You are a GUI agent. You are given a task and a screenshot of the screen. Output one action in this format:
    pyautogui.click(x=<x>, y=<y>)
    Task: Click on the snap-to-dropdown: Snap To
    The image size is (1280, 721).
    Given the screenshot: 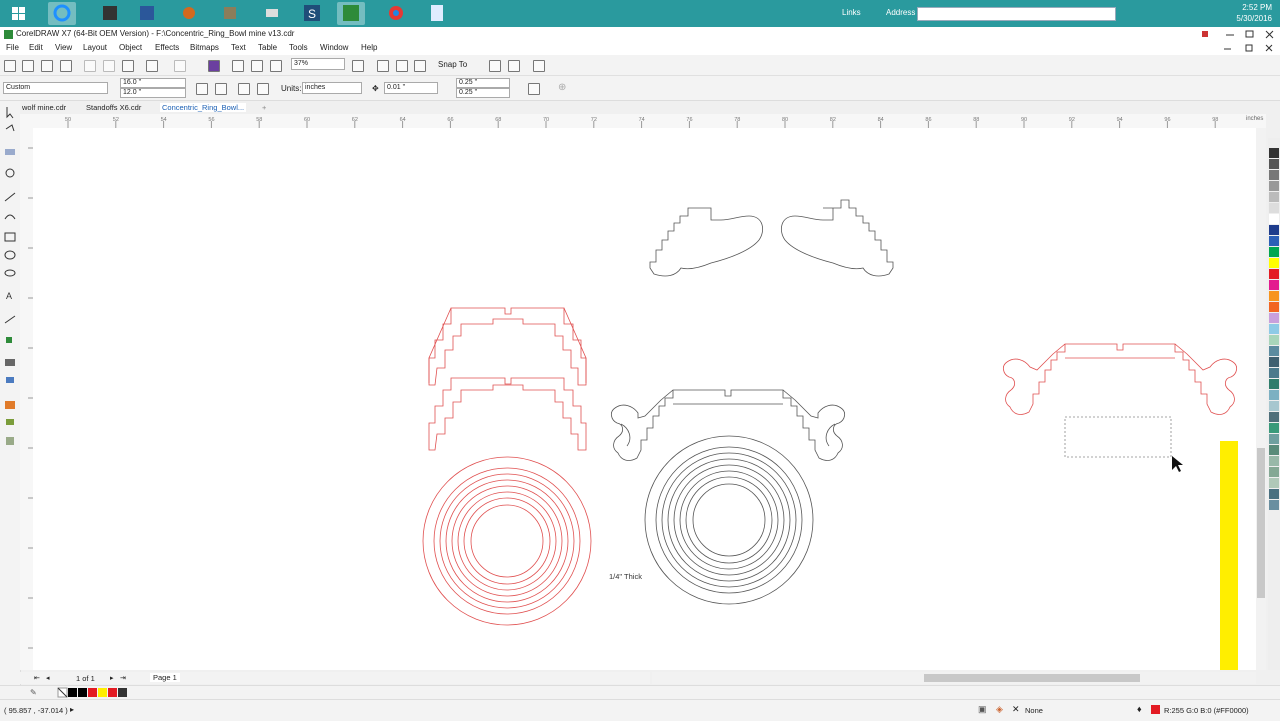 What is the action you would take?
    pyautogui.click(x=452, y=64)
    